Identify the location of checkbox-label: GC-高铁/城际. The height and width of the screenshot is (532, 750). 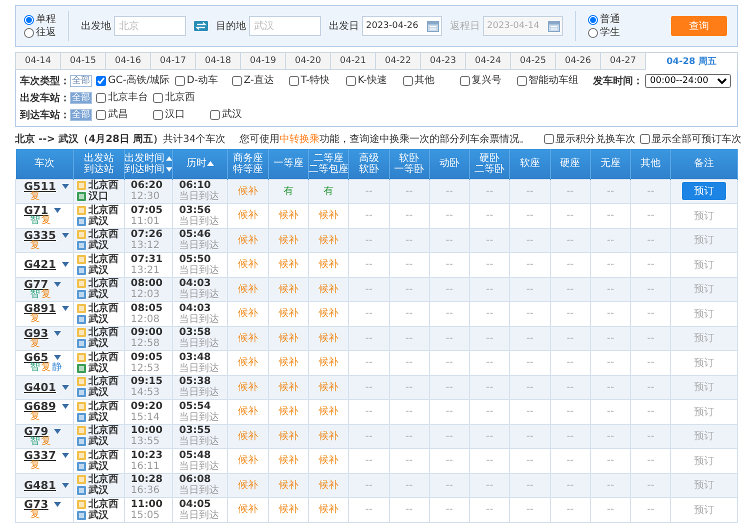
(139, 80).